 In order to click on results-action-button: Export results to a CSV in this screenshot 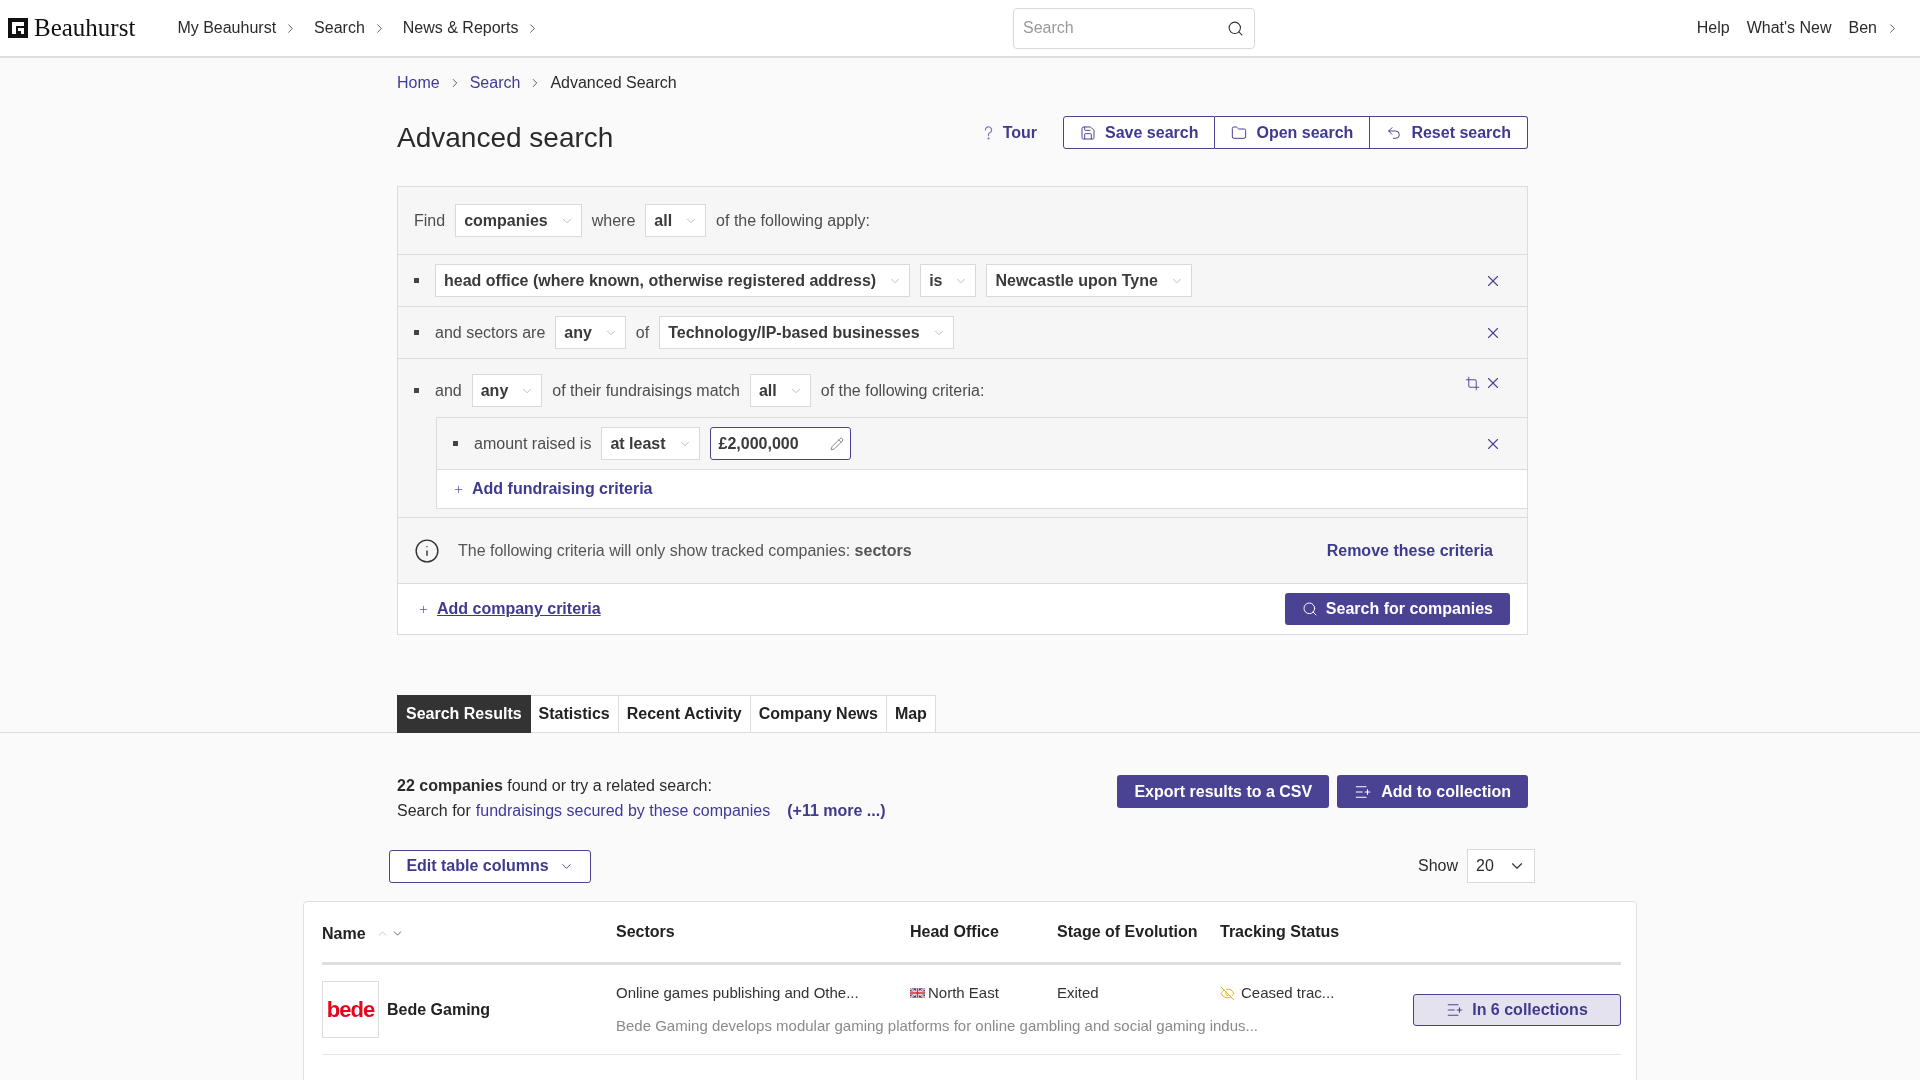, I will do `click(1223, 791)`.